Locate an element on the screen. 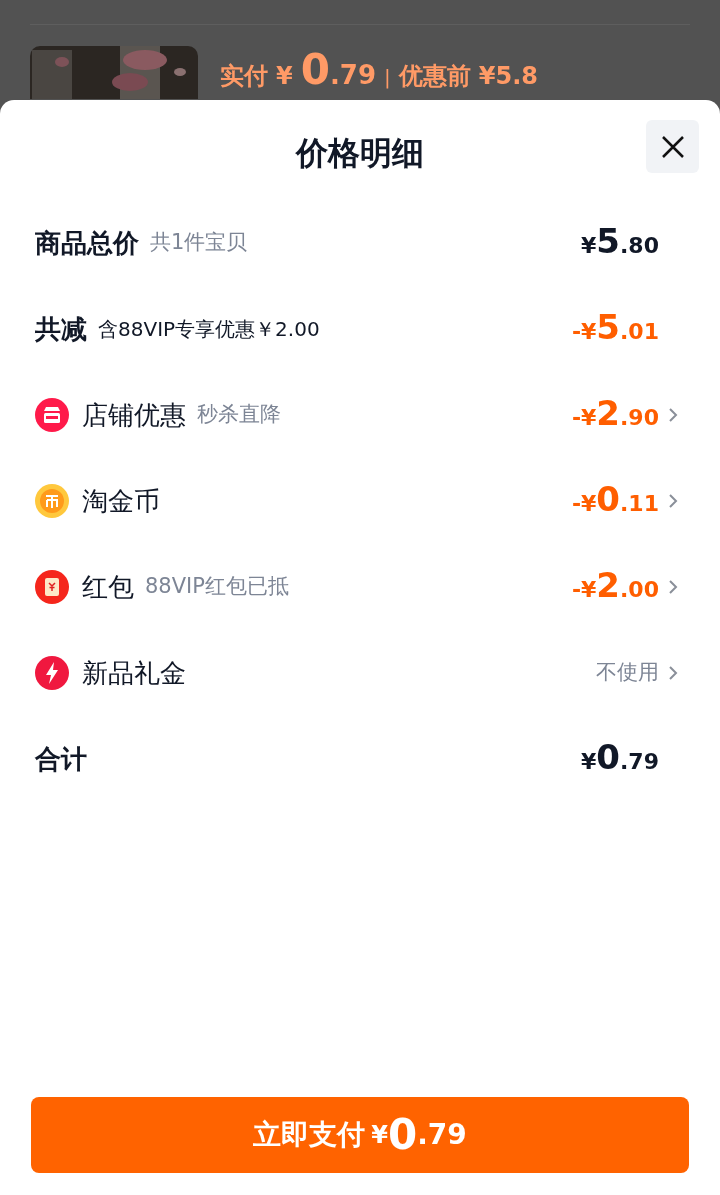  row-note: 秒杀直降 is located at coordinates (239, 415).